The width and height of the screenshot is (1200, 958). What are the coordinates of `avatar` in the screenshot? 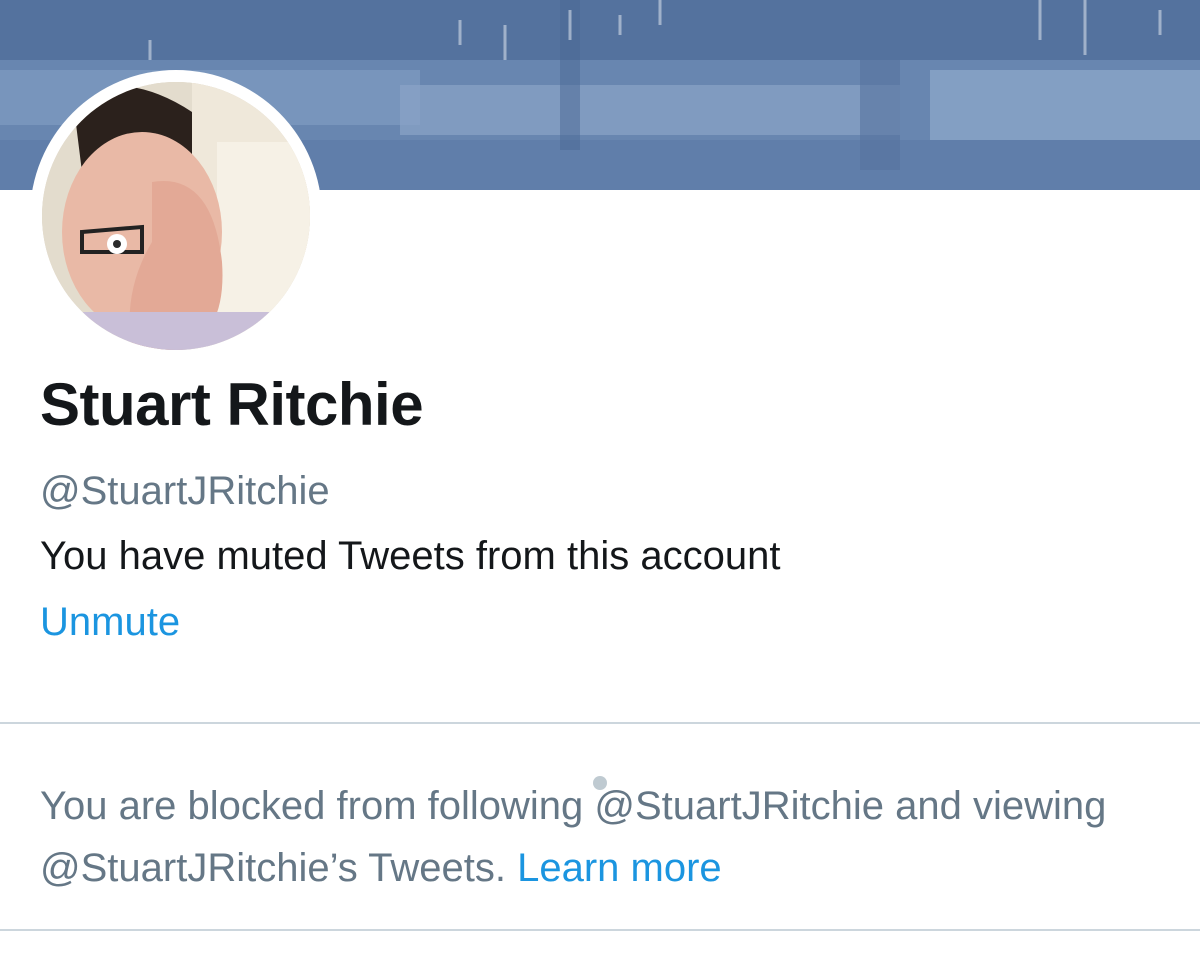 It's located at (176, 216).